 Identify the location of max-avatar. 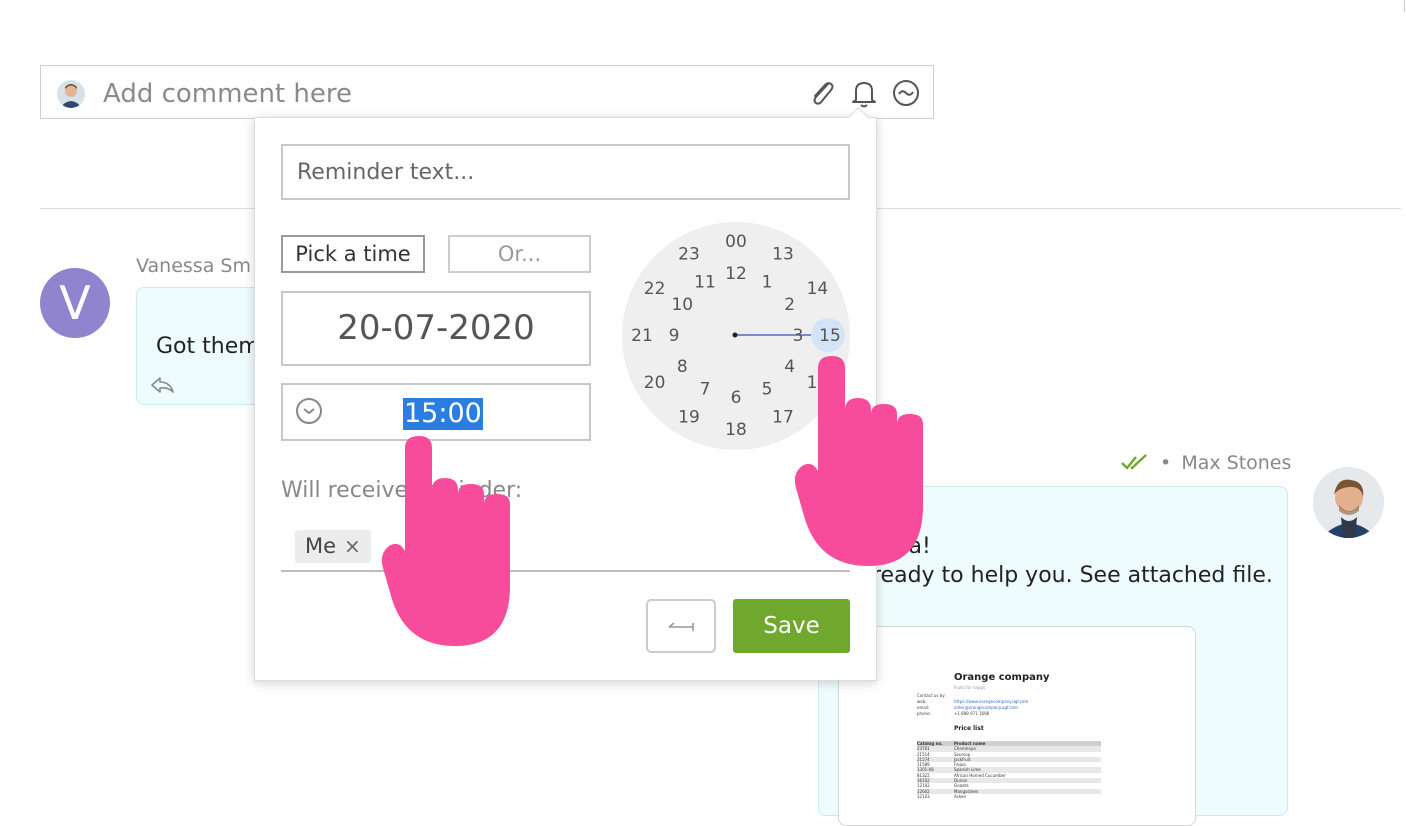
(1348, 502).